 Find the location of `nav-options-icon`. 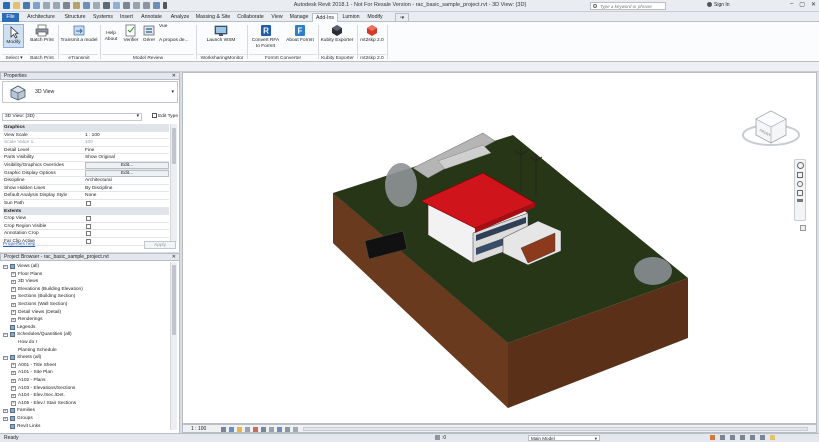

nav-options-icon is located at coordinates (800, 200).